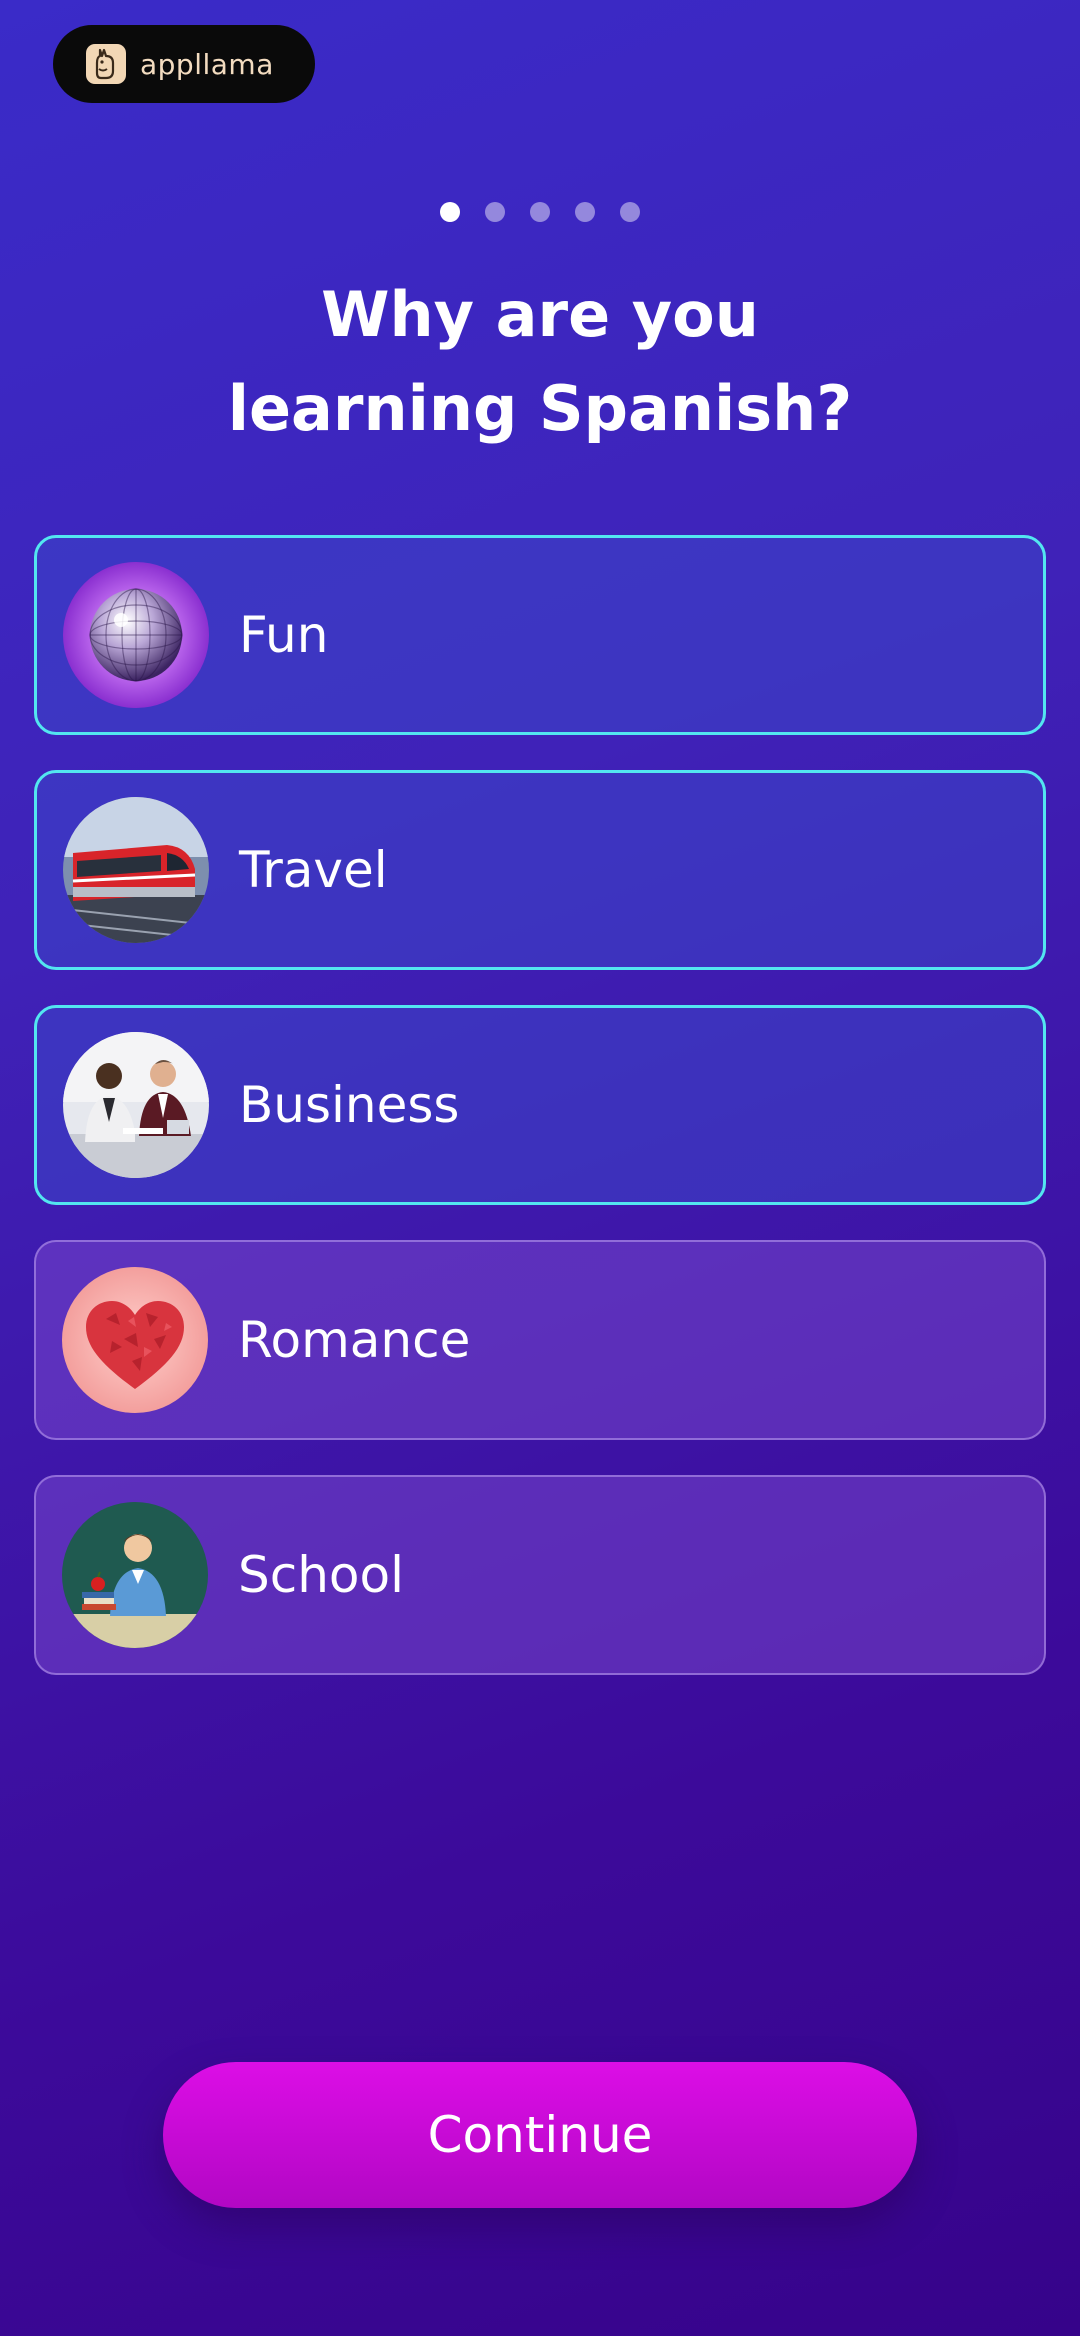  What do you see at coordinates (540, 870) in the screenshot?
I see `option-travel: Travel` at bounding box center [540, 870].